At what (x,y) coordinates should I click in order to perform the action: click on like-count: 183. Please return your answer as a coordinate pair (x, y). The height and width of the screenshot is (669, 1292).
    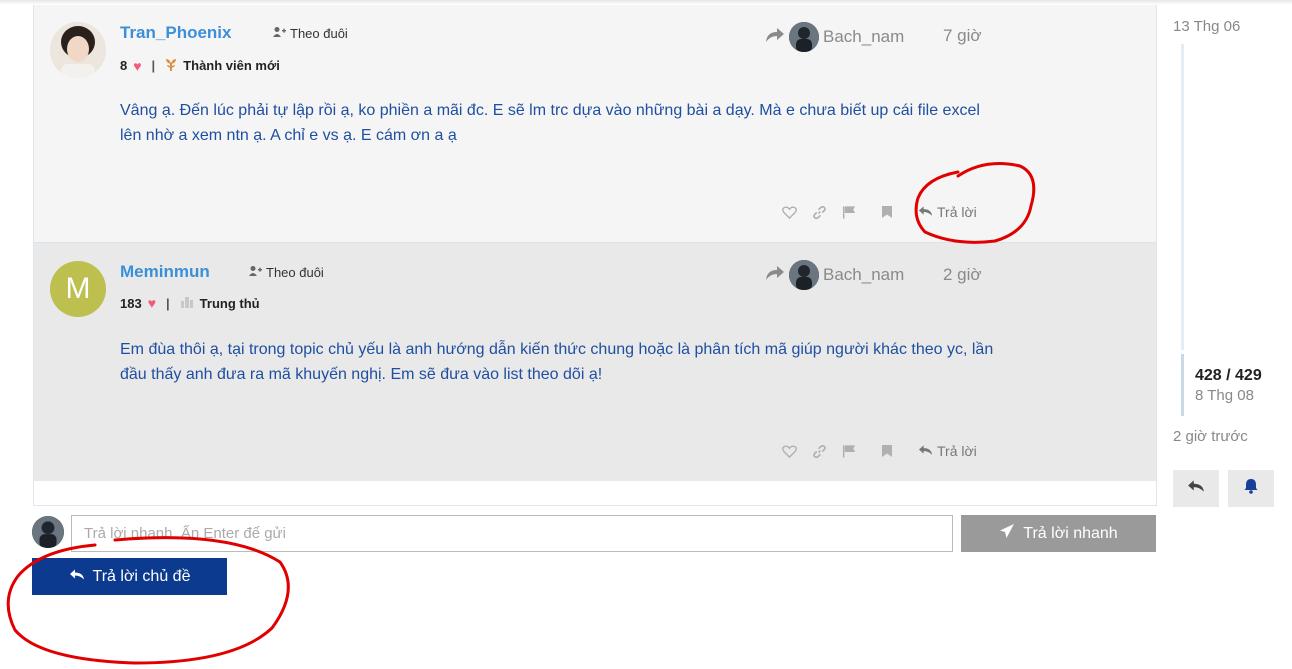
    Looking at the image, I should click on (131, 303).